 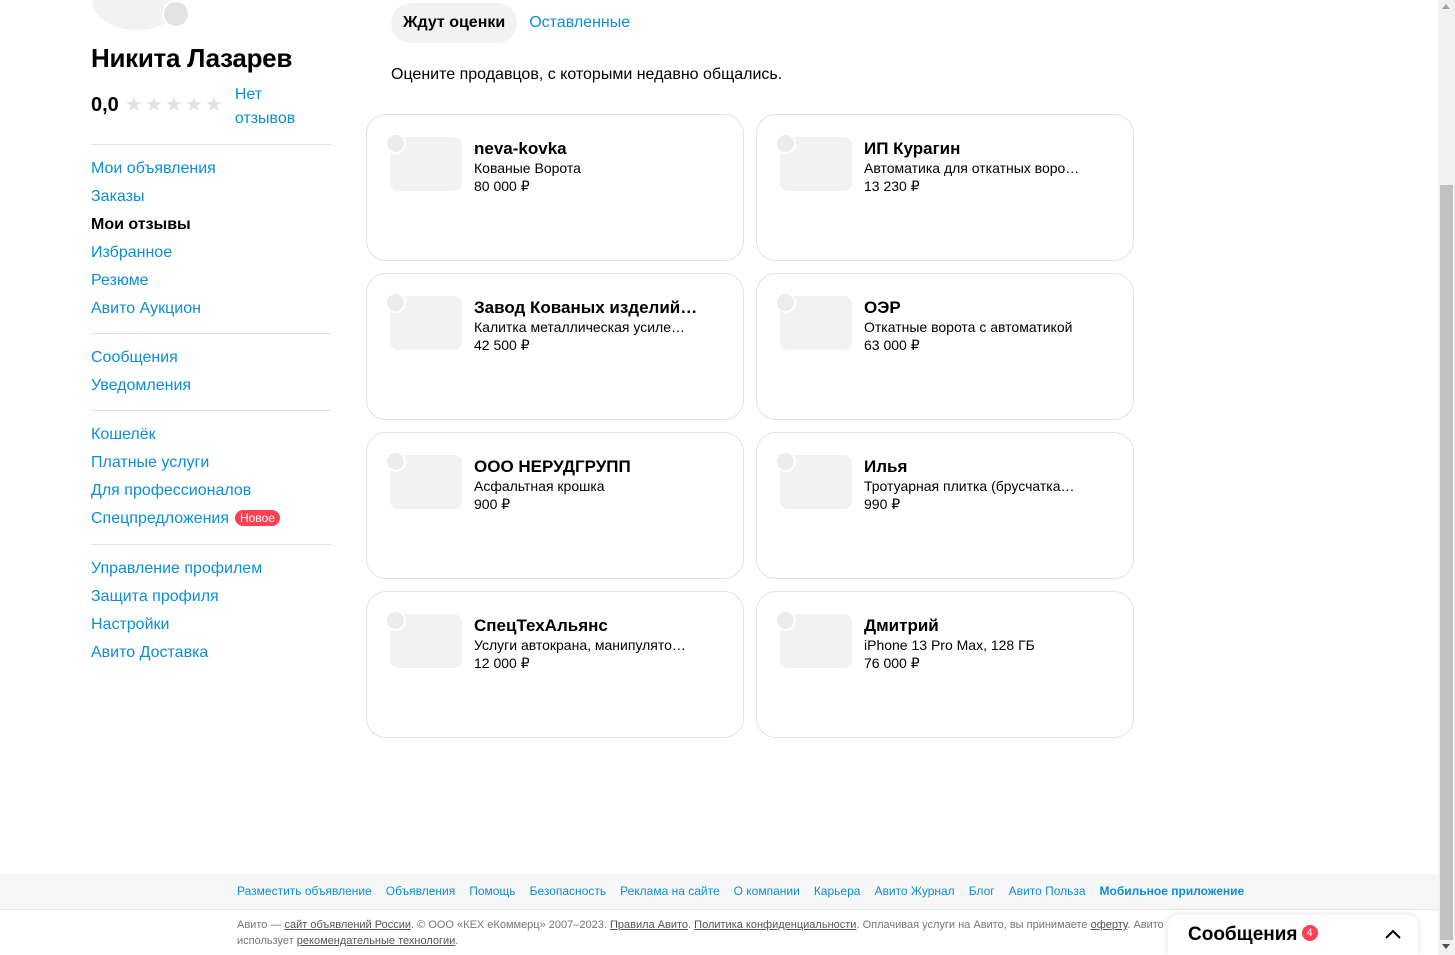 What do you see at coordinates (211, 281) in the screenshot?
I see `sidebar-item-resume: Резюме` at bounding box center [211, 281].